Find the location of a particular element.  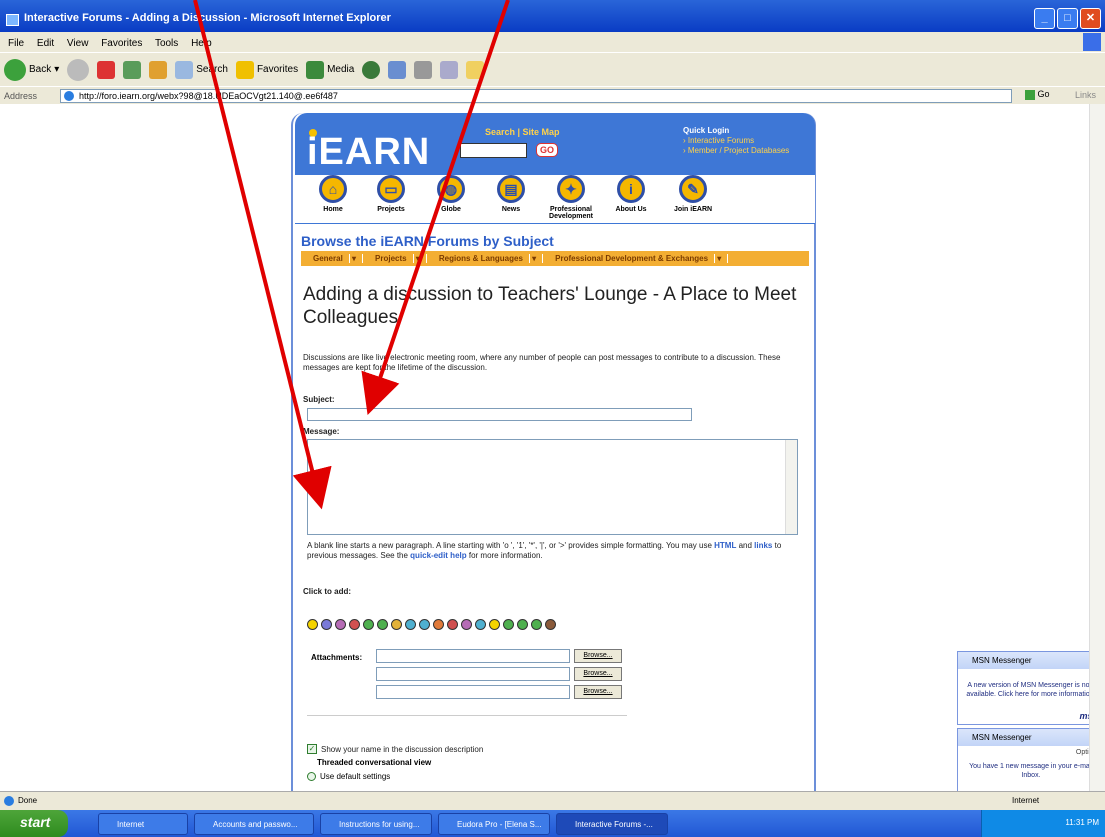

category-regions: Regions & Languages ▾ is located at coordinates (485, 258).